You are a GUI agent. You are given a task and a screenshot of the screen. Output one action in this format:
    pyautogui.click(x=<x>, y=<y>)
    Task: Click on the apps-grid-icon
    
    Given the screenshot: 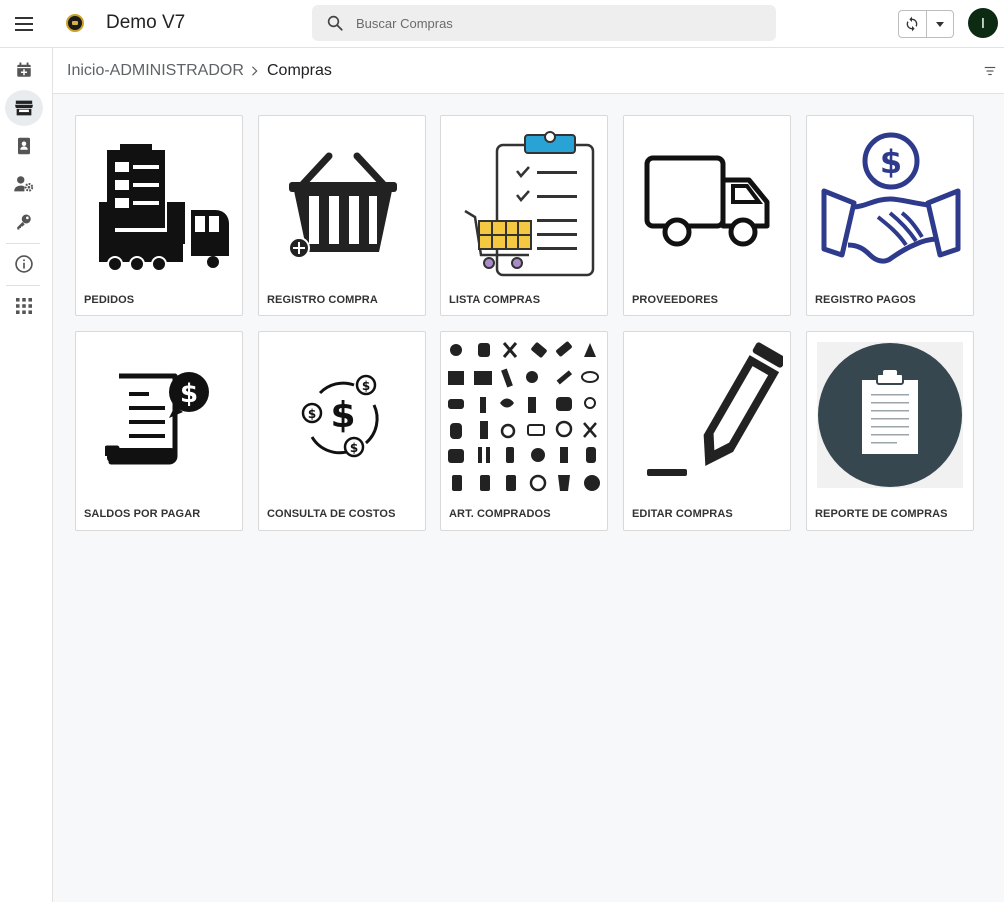 What is the action you would take?
    pyautogui.click(x=24, y=306)
    